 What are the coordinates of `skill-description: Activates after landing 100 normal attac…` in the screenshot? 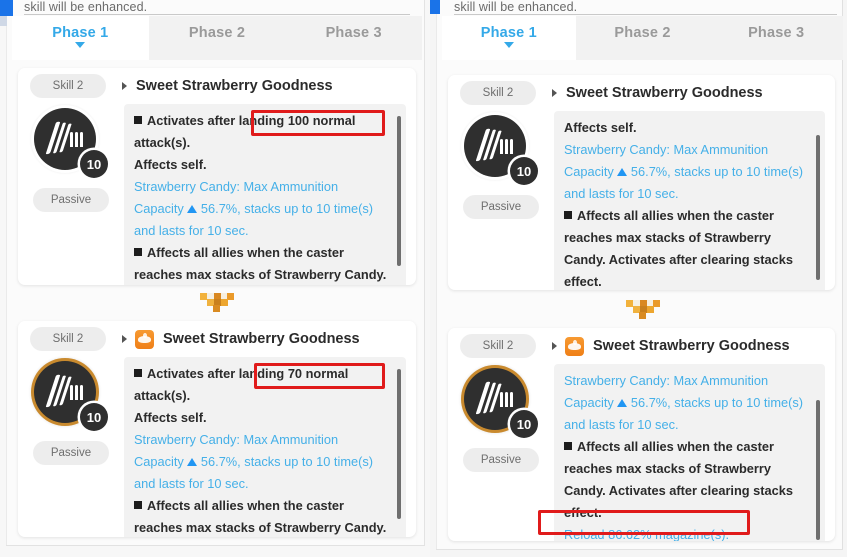 It's located at (265, 194).